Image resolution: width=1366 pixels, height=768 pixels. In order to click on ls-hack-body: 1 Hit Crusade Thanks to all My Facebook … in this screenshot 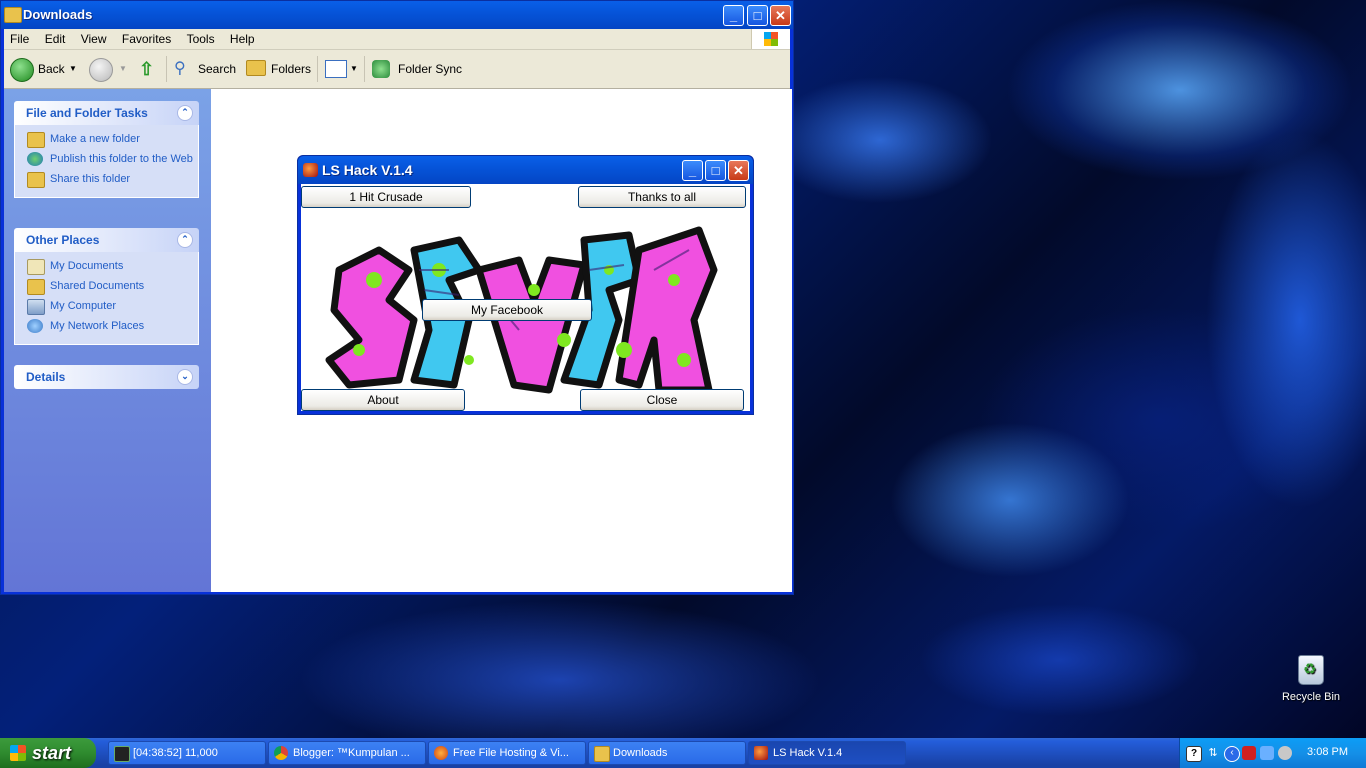, I will do `click(525, 297)`.